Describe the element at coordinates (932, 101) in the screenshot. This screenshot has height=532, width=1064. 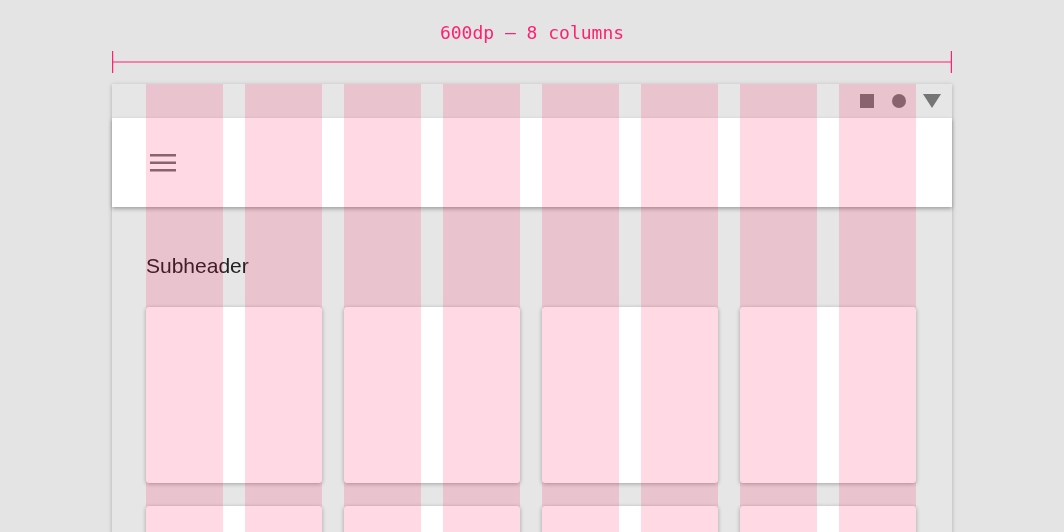
I see `triangle-icon` at that location.